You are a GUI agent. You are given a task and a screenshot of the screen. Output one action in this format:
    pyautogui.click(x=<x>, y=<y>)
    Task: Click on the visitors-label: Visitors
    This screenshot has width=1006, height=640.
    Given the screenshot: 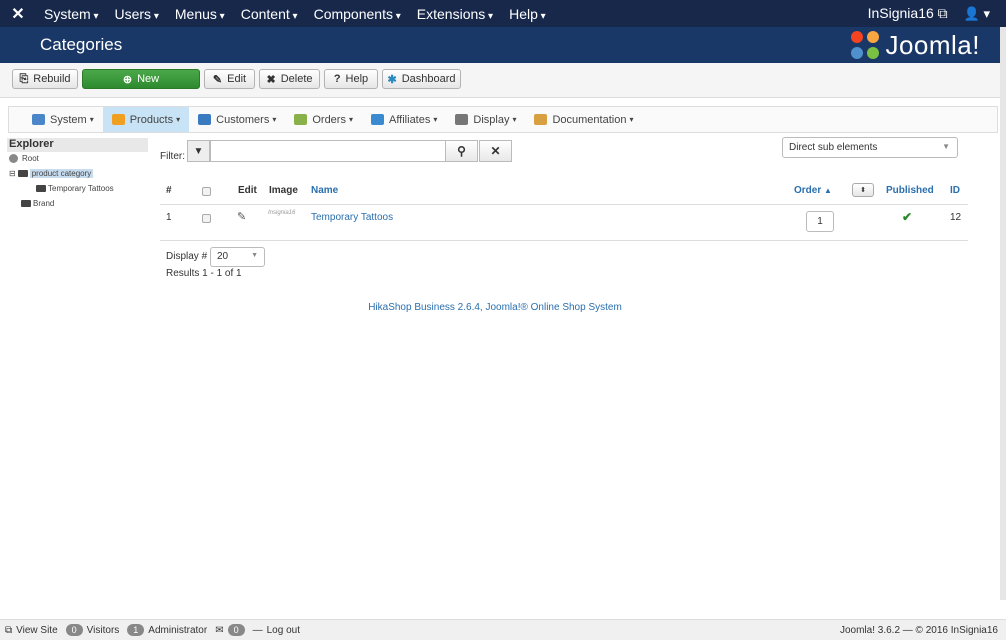 What is the action you would take?
    pyautogui.click(x=103, y=630)
    